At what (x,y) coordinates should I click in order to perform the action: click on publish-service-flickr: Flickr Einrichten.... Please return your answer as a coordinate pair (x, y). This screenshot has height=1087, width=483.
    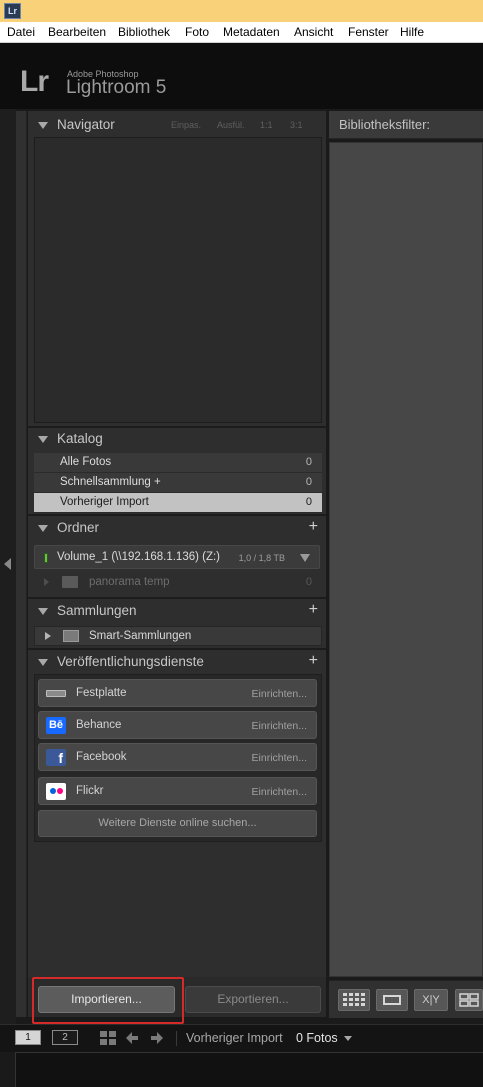
    Looking at the image, I should click on (177, 791).